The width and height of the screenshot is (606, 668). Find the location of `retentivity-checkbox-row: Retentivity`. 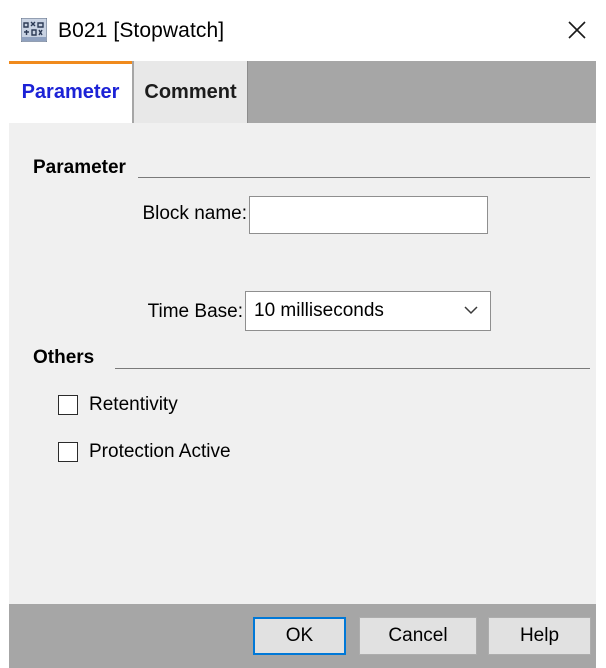

retentivity-checkbox-row: Retentivity is located at coordinates (118, 405).